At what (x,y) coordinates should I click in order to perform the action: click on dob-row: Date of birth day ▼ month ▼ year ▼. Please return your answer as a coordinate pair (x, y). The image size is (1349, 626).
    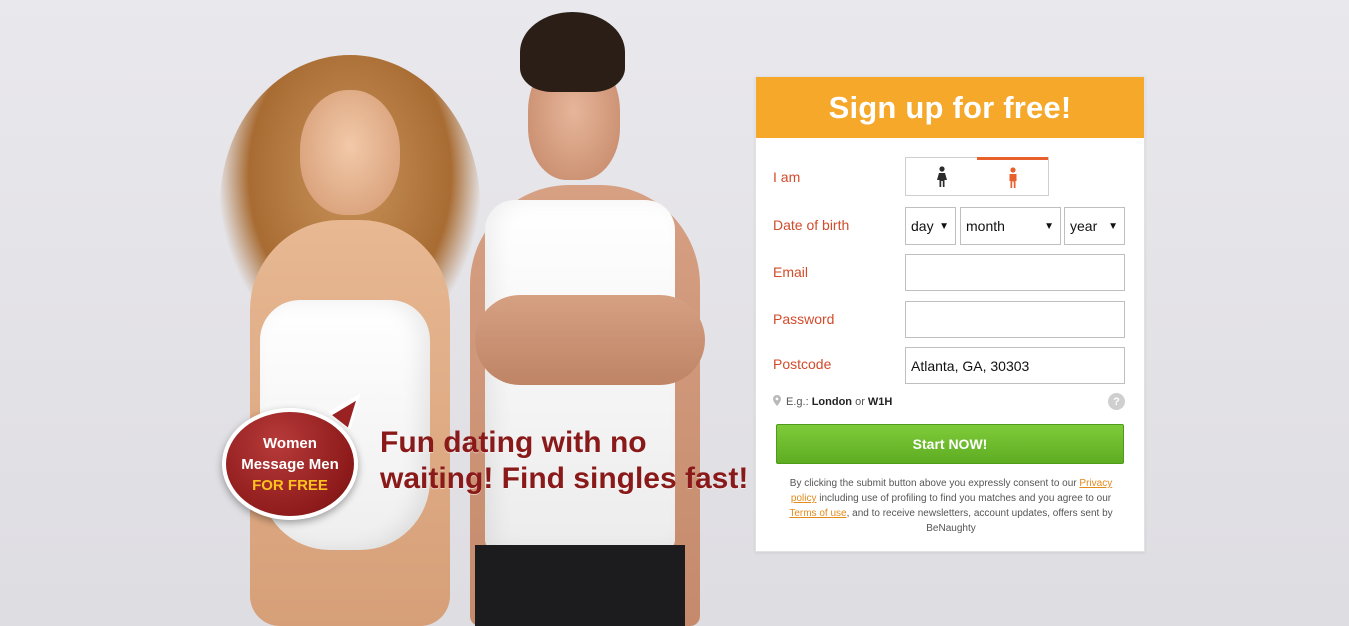
    Looking at the image, I should click on (949, 226).